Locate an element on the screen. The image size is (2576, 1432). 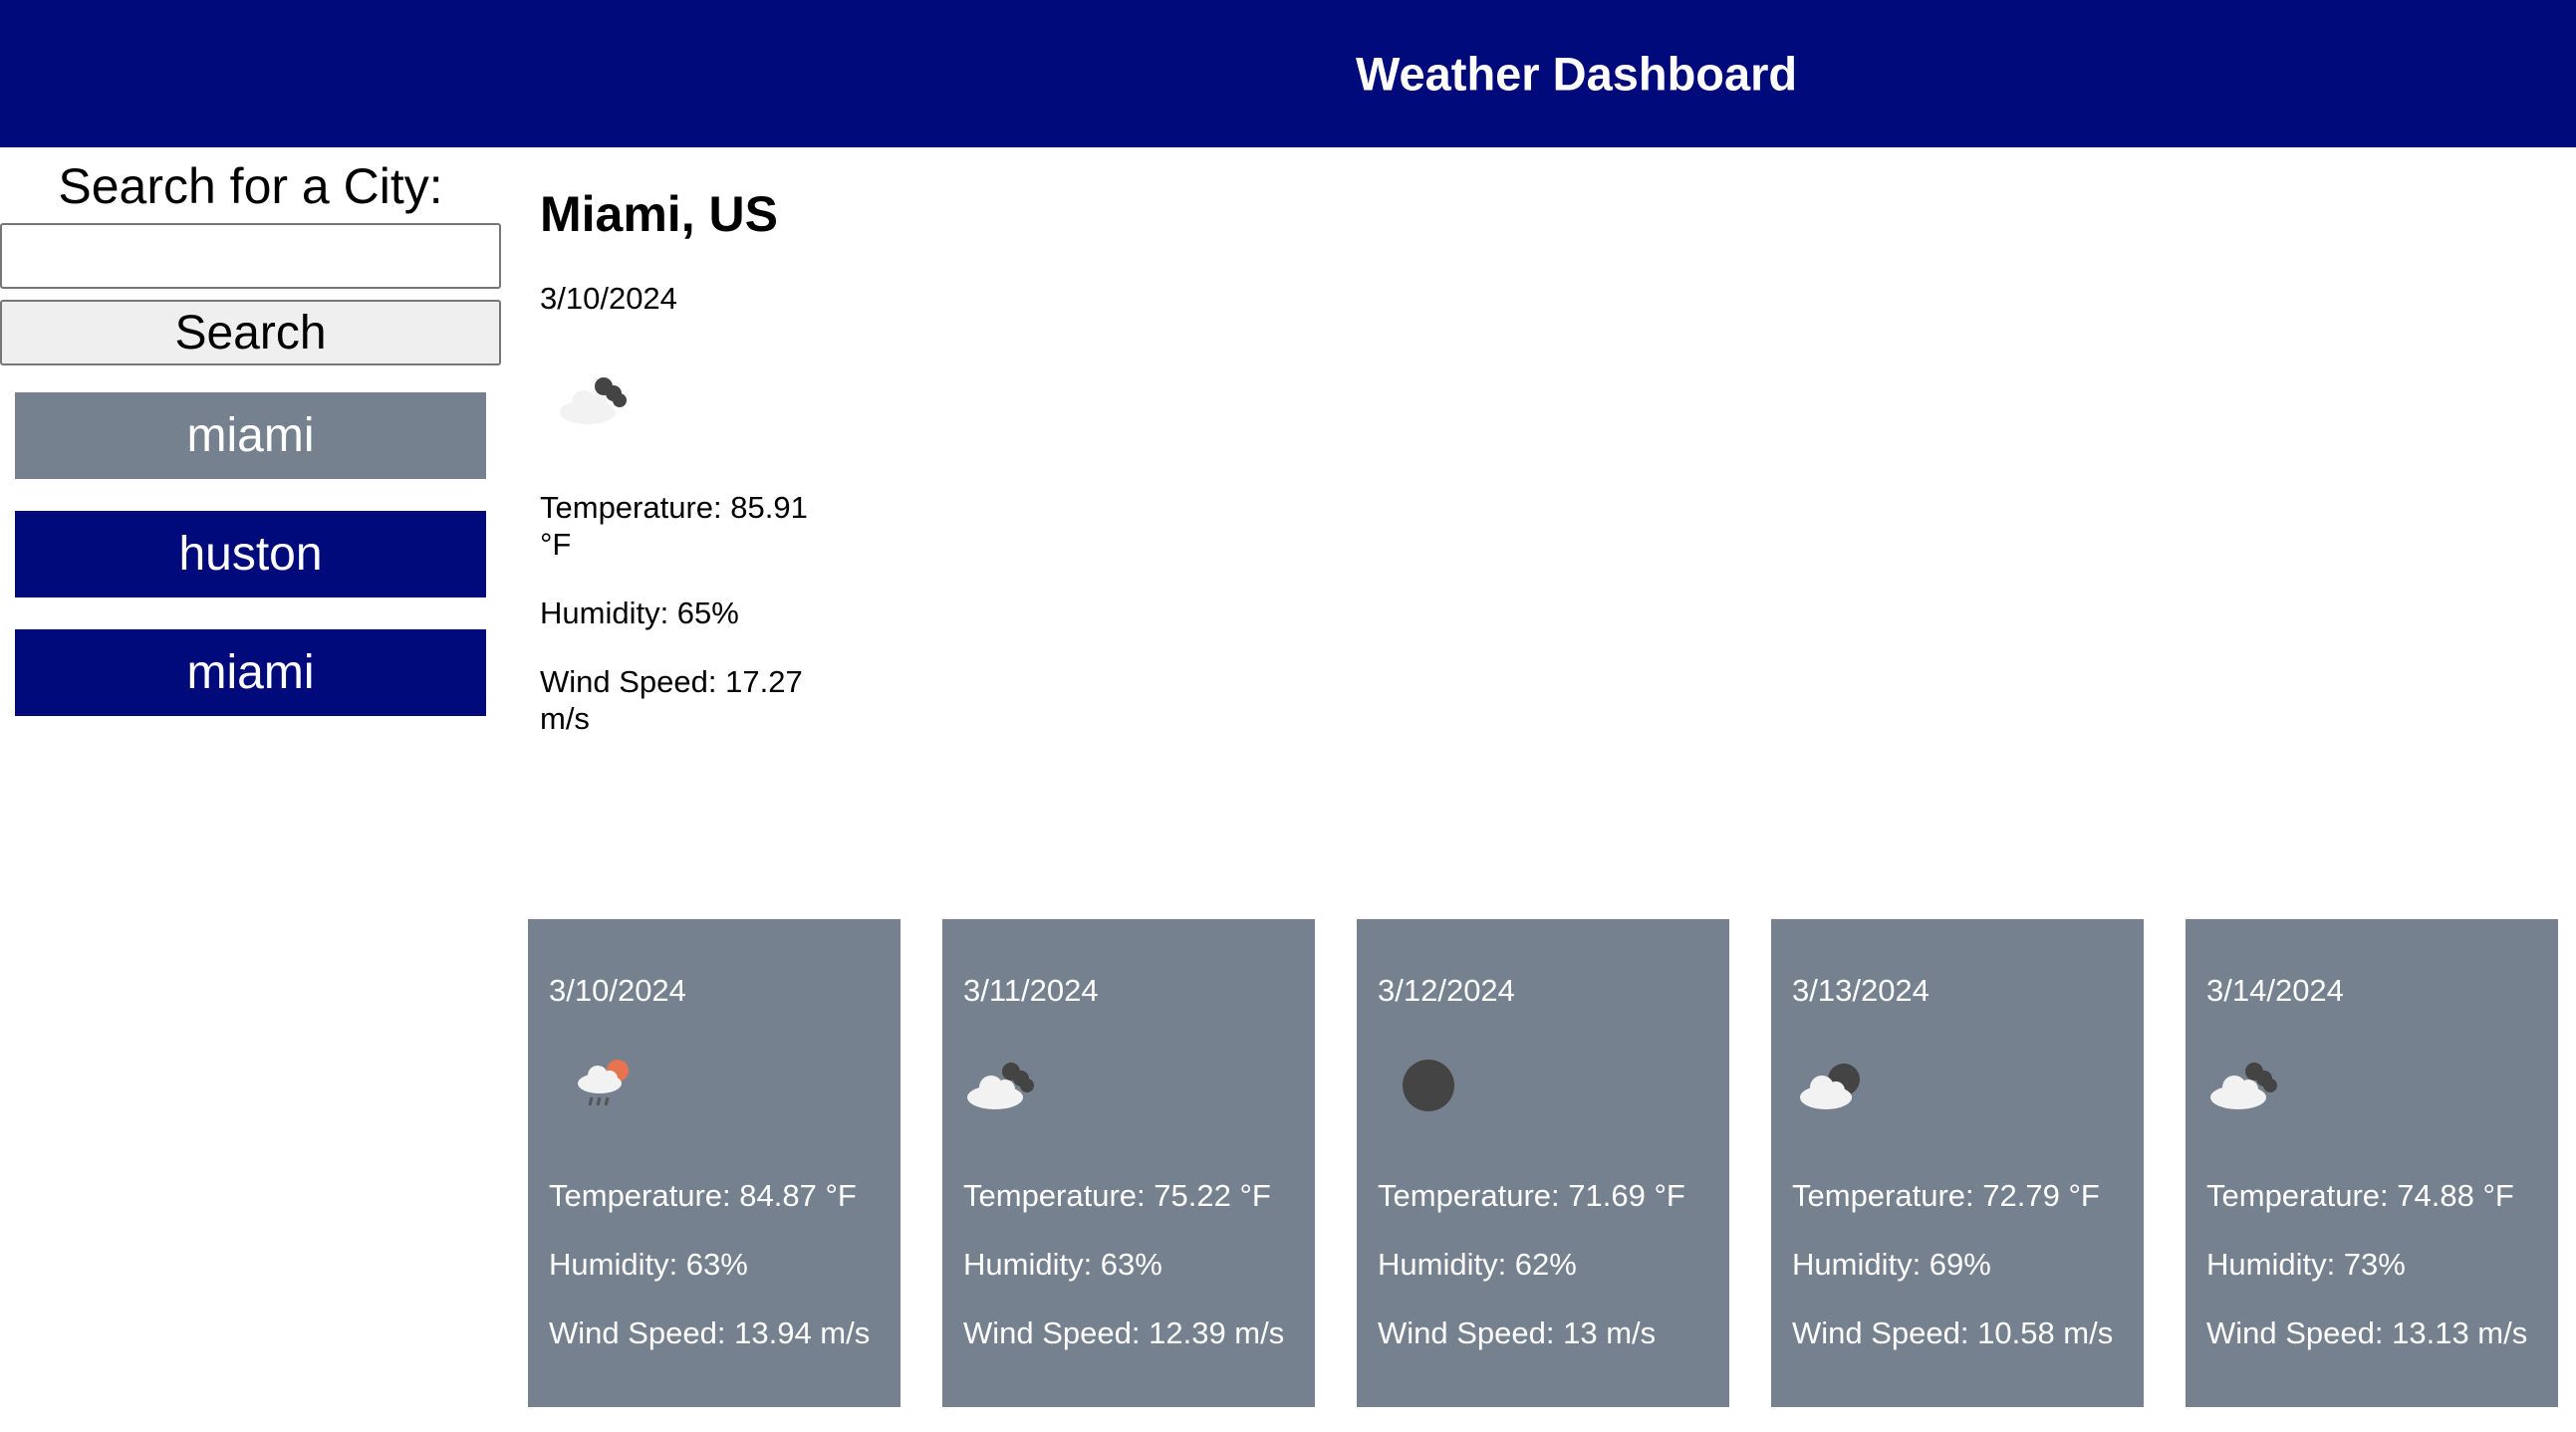
forecast-temperature: Temperature: 84.87 °F is located at coordinates (703, 1196).